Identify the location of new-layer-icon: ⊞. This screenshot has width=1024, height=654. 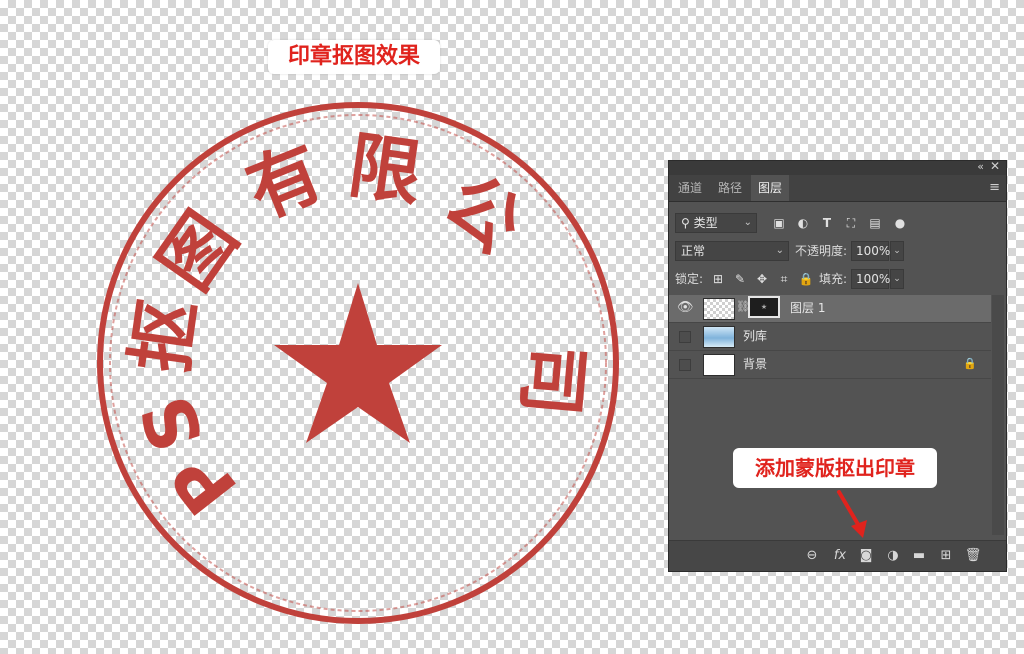
(946, 556).